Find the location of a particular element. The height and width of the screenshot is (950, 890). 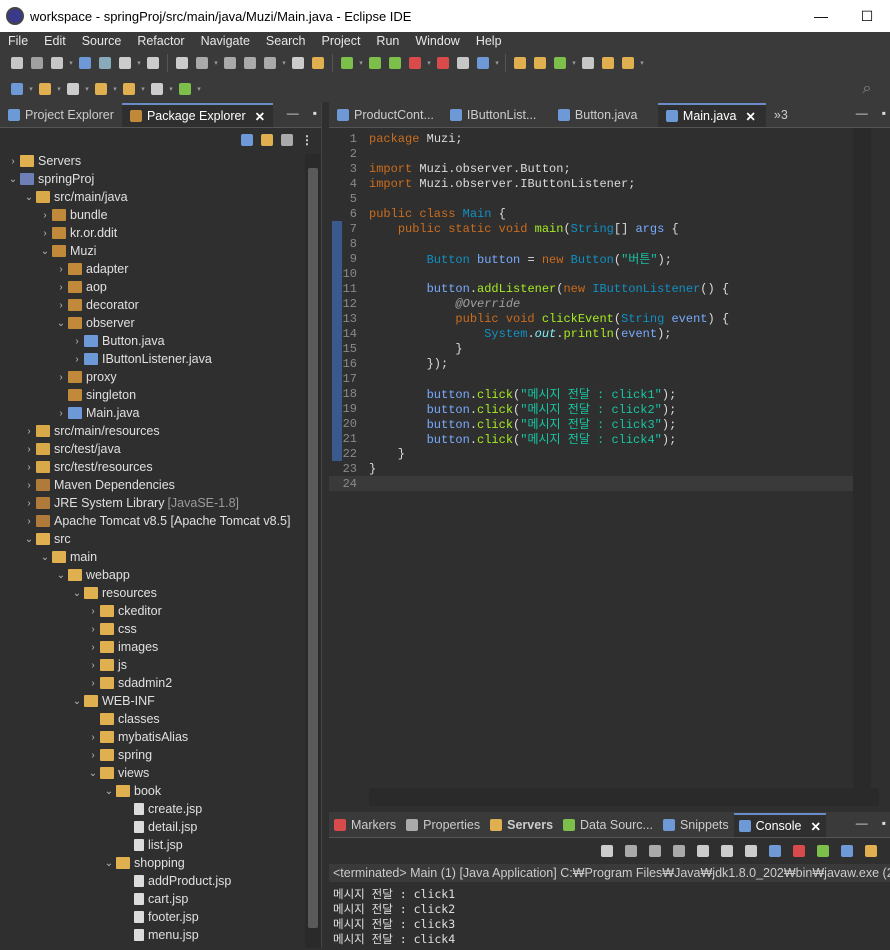

link-with-editor-icon is located at coordinates (267, 140).